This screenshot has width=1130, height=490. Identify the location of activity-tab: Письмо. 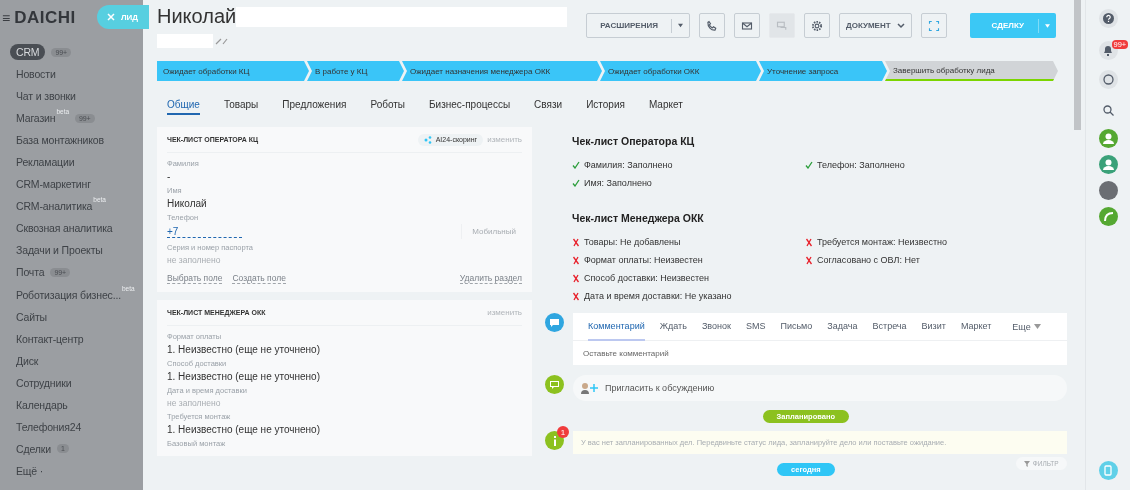
(796, 326).